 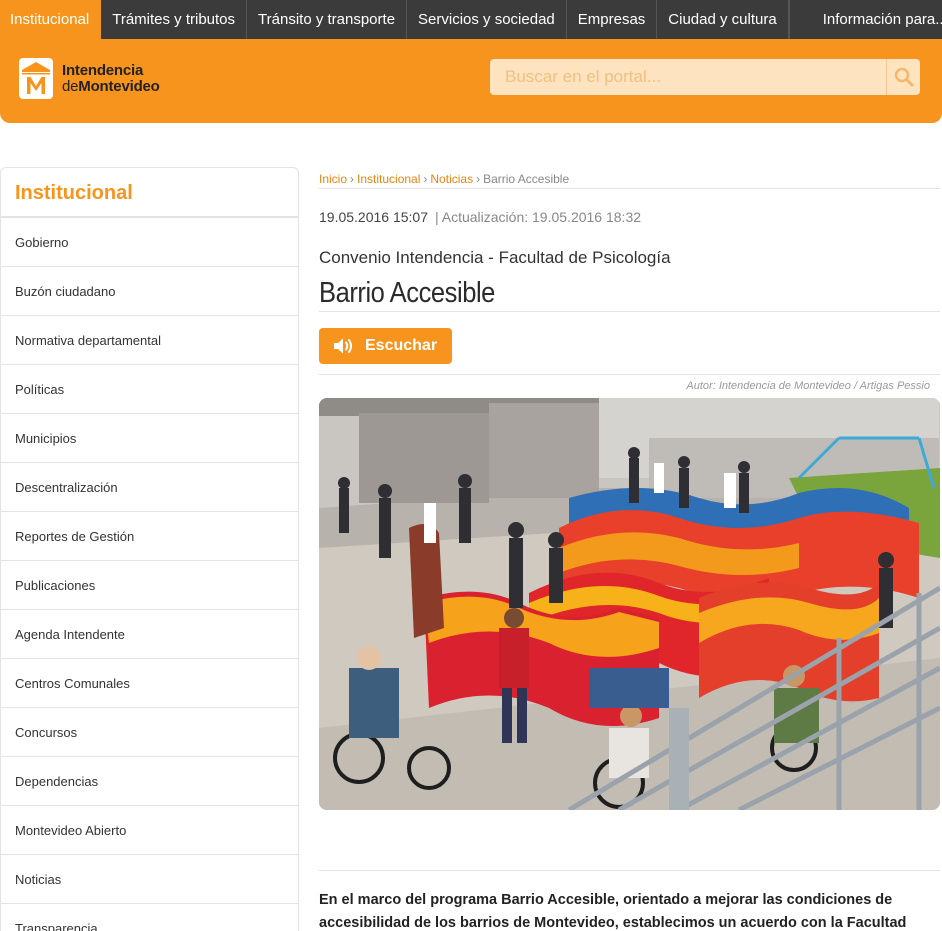 I want to click on logo-line-2-name: Montevideo, so click(x=119, y=86).